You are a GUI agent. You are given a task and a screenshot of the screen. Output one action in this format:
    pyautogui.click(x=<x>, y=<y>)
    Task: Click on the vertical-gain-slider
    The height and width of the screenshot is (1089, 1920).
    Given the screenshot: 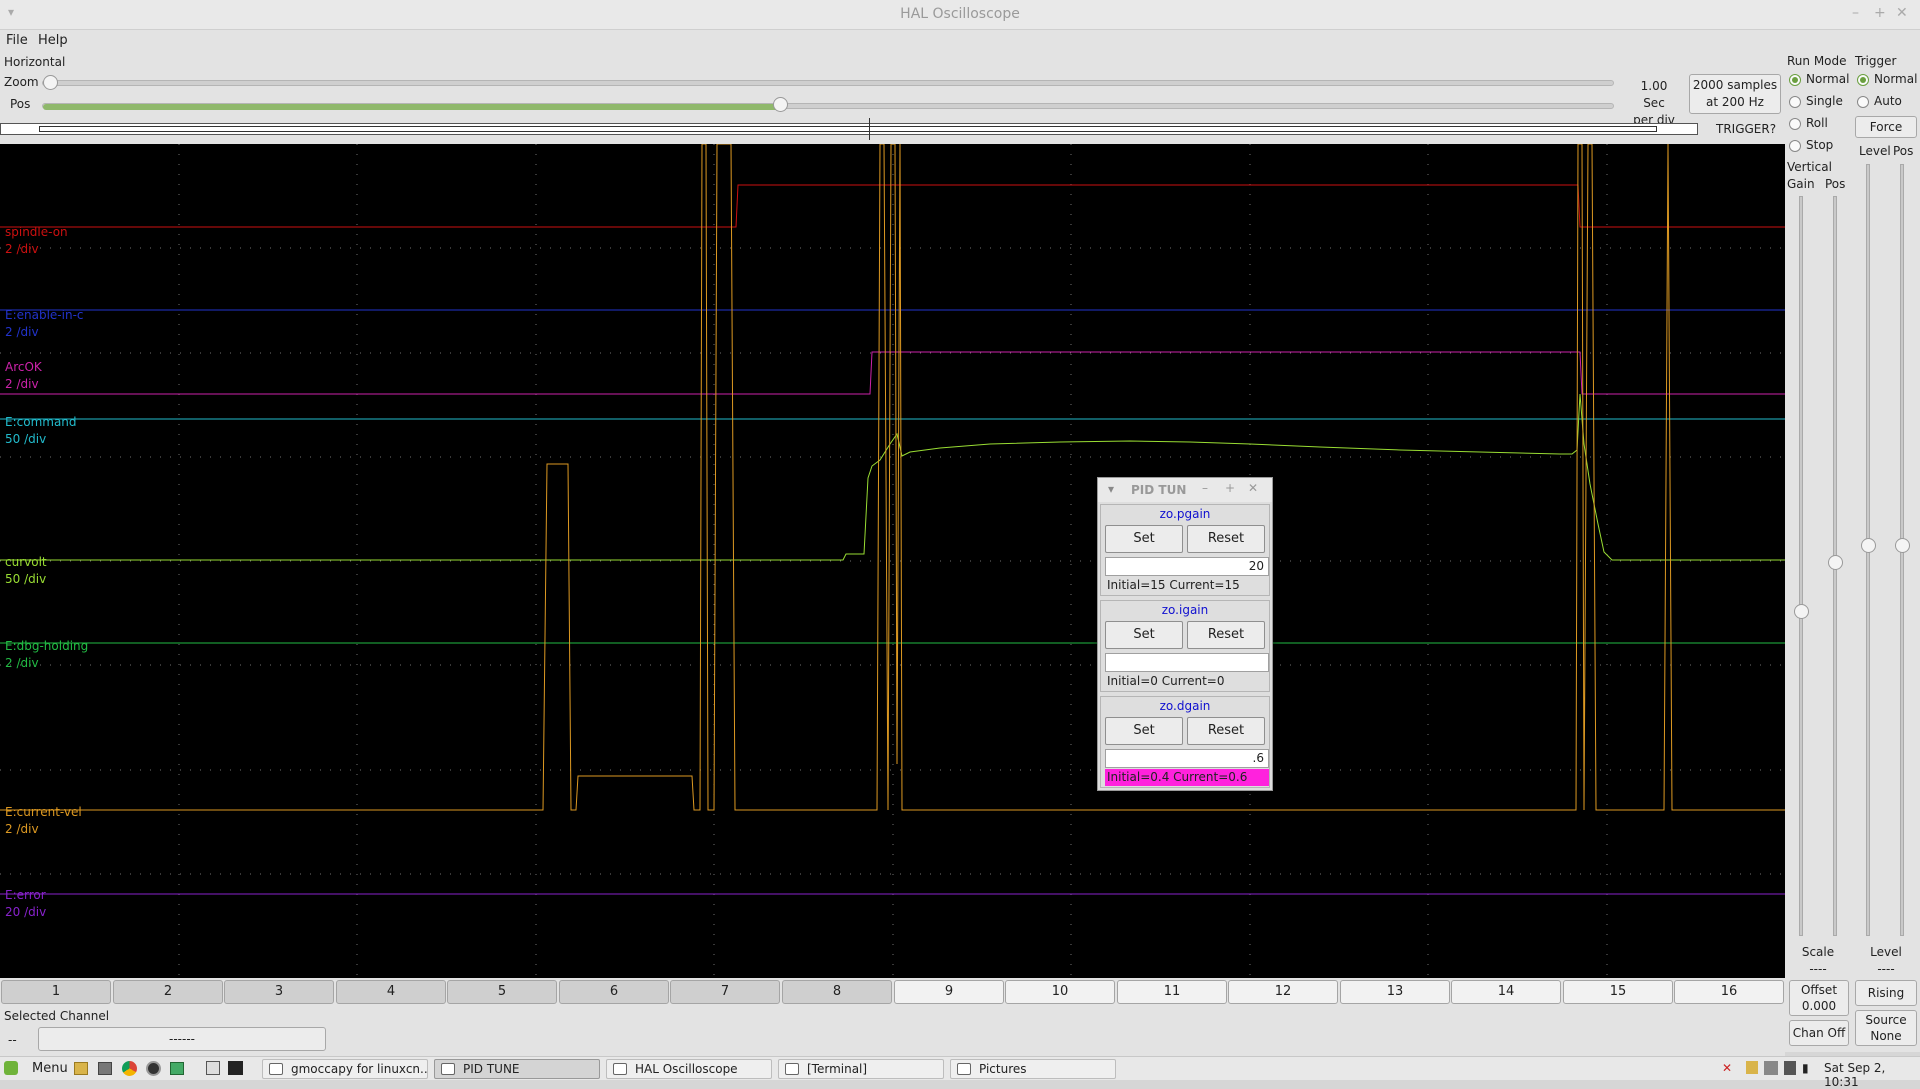 What is the action you would take?
    pyautogui.click(x=1801, y=566)
    